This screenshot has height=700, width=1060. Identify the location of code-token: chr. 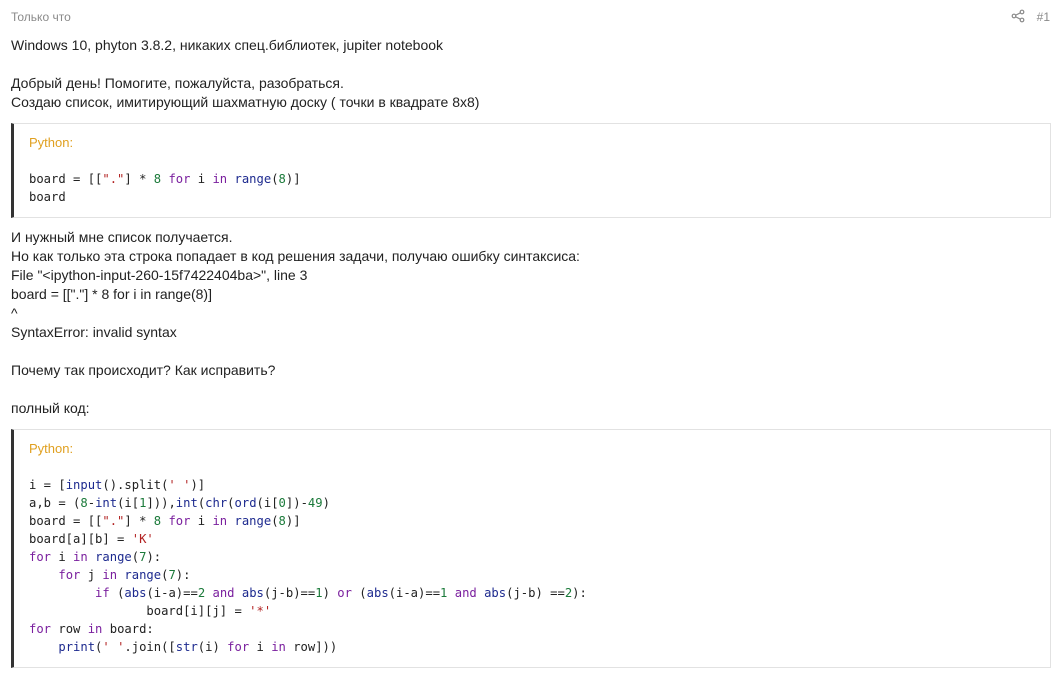
(216, 503).